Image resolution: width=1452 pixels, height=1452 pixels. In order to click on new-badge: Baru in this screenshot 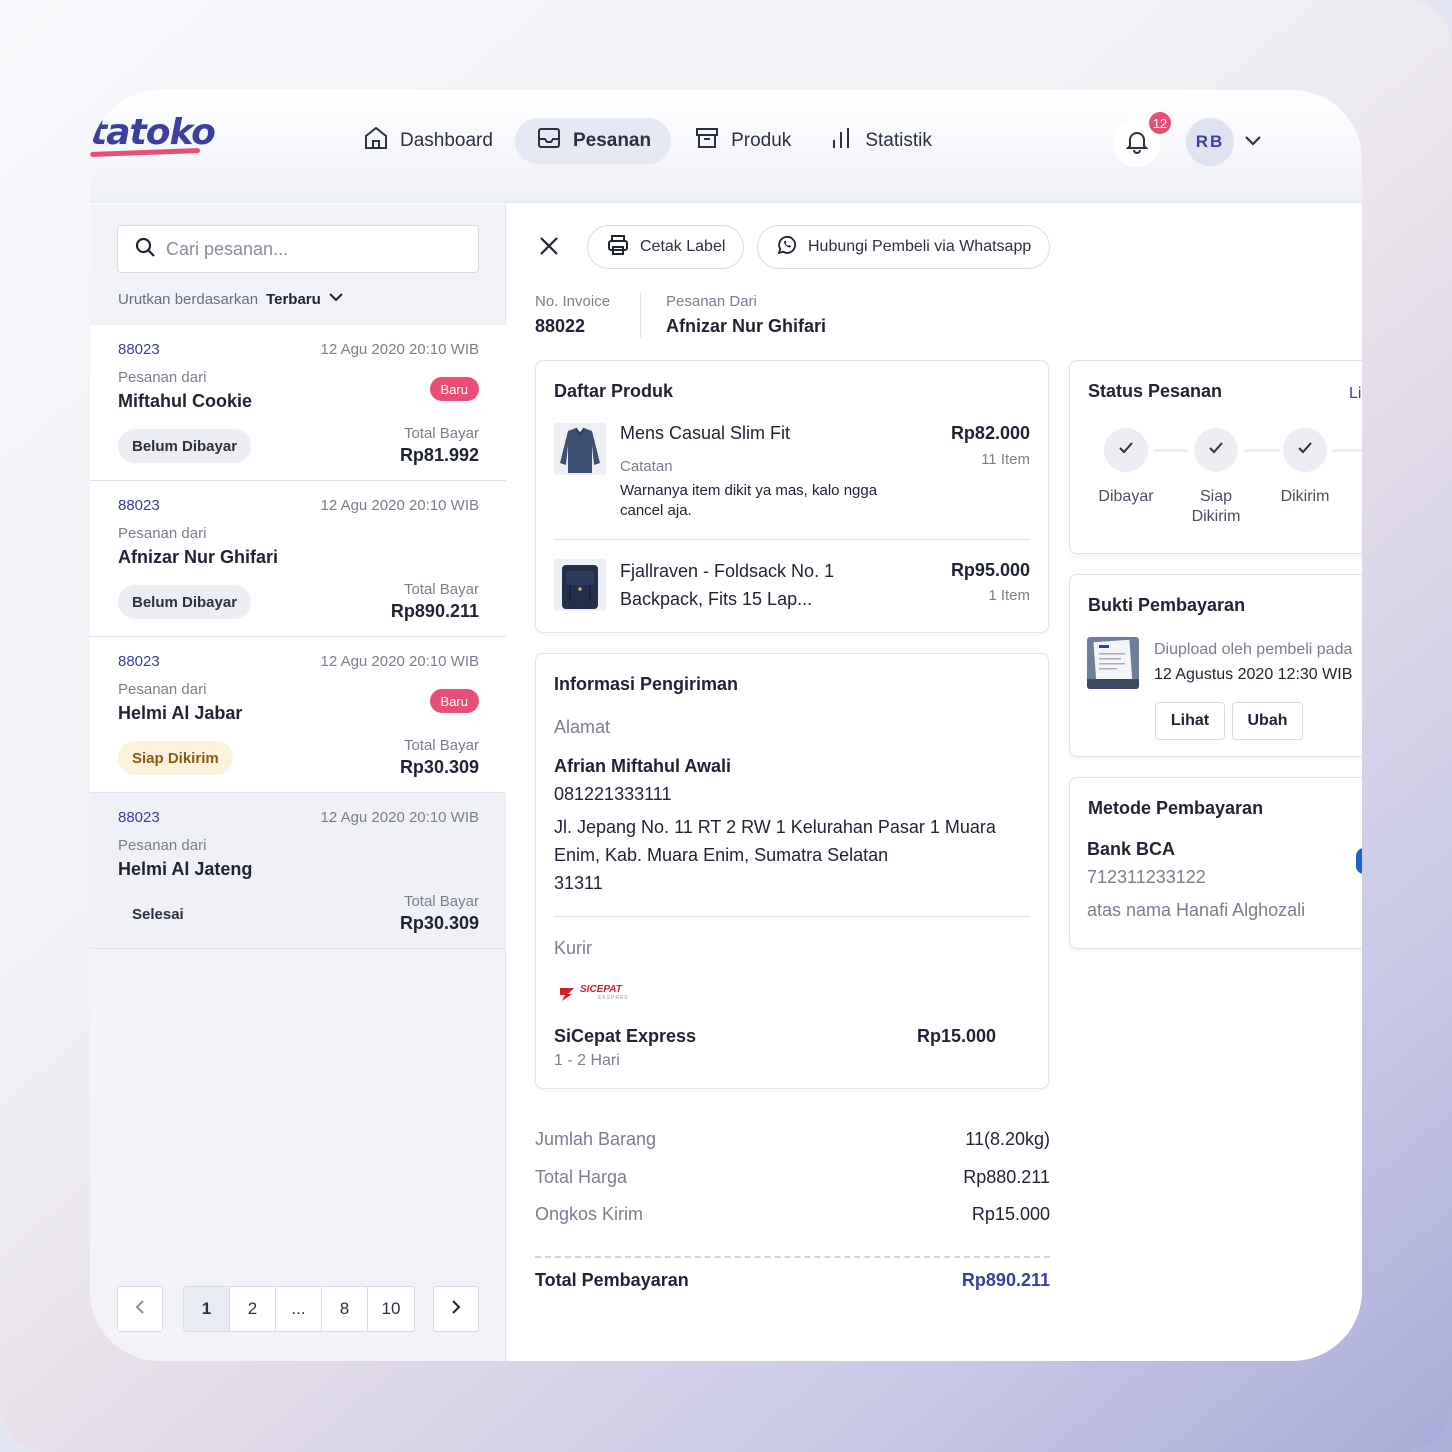, I will do `click(454, 389)`.